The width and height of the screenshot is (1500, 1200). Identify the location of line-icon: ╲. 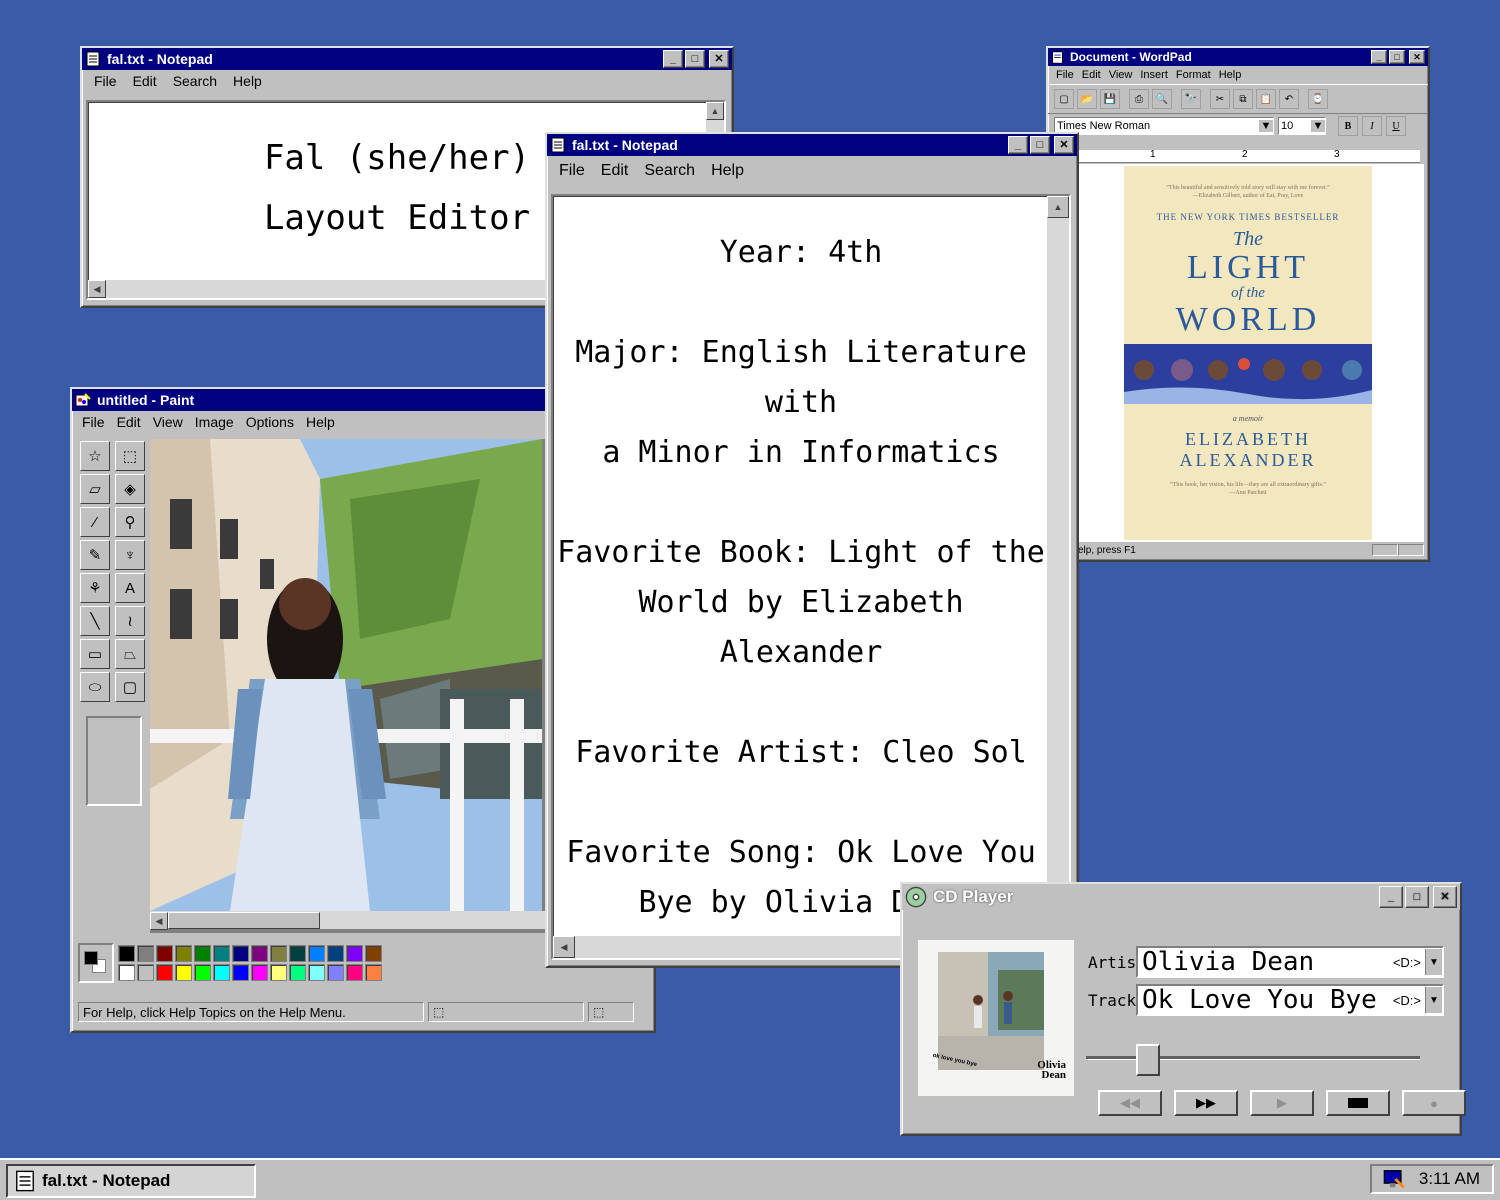
(95, 621).